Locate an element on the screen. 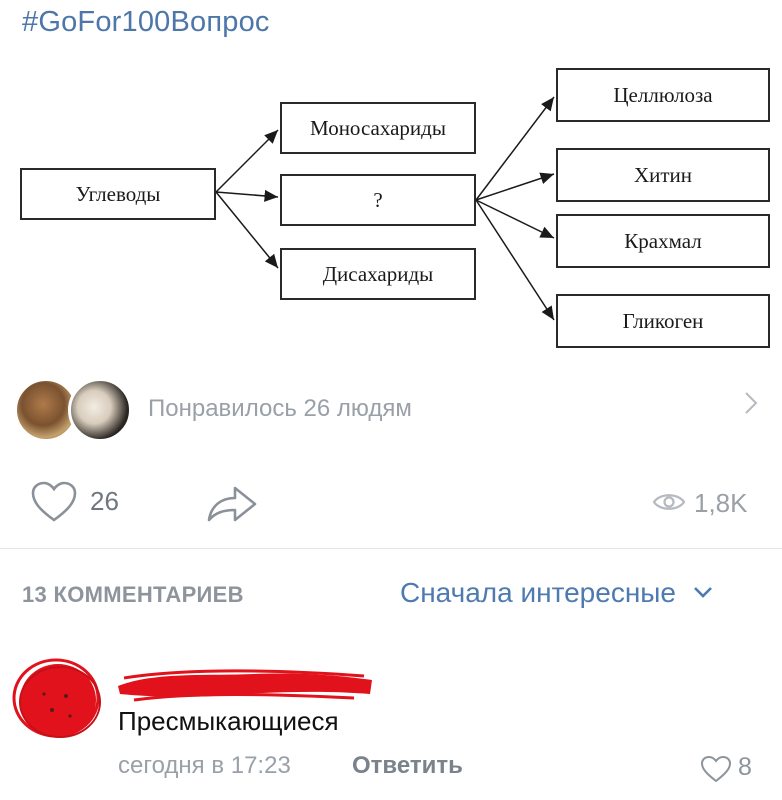 This screenshot has width=782, height=800. comment-author-redacted is located at coordinates (245, 684).